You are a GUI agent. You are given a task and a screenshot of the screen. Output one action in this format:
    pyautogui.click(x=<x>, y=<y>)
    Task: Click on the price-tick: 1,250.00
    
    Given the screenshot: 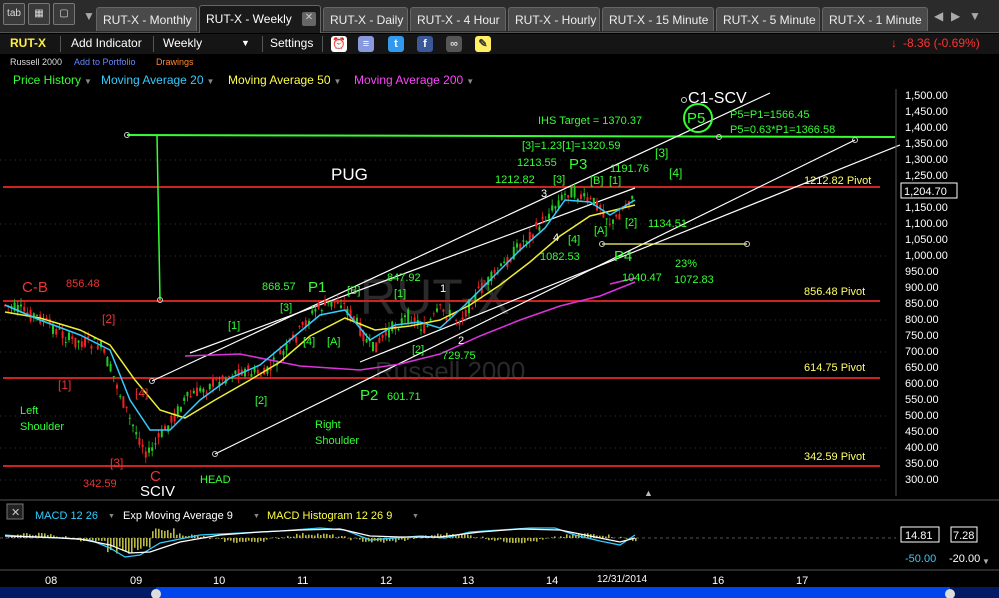 What is the action you would take?
    pyautogui.click(x=926, y=176)
    